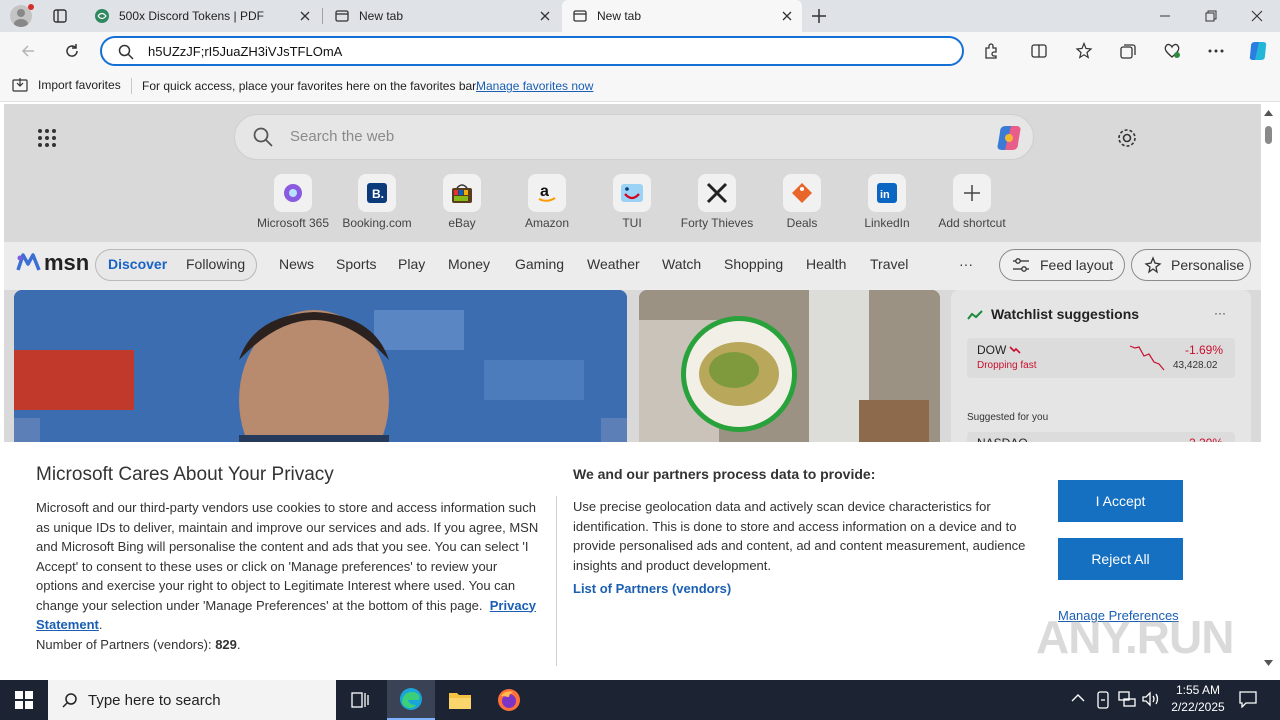 This screenshot has height=720, width=1280. Describe the element at coordinates (826, 264) in the screenshot. I see `nav-health: Health` at that location.